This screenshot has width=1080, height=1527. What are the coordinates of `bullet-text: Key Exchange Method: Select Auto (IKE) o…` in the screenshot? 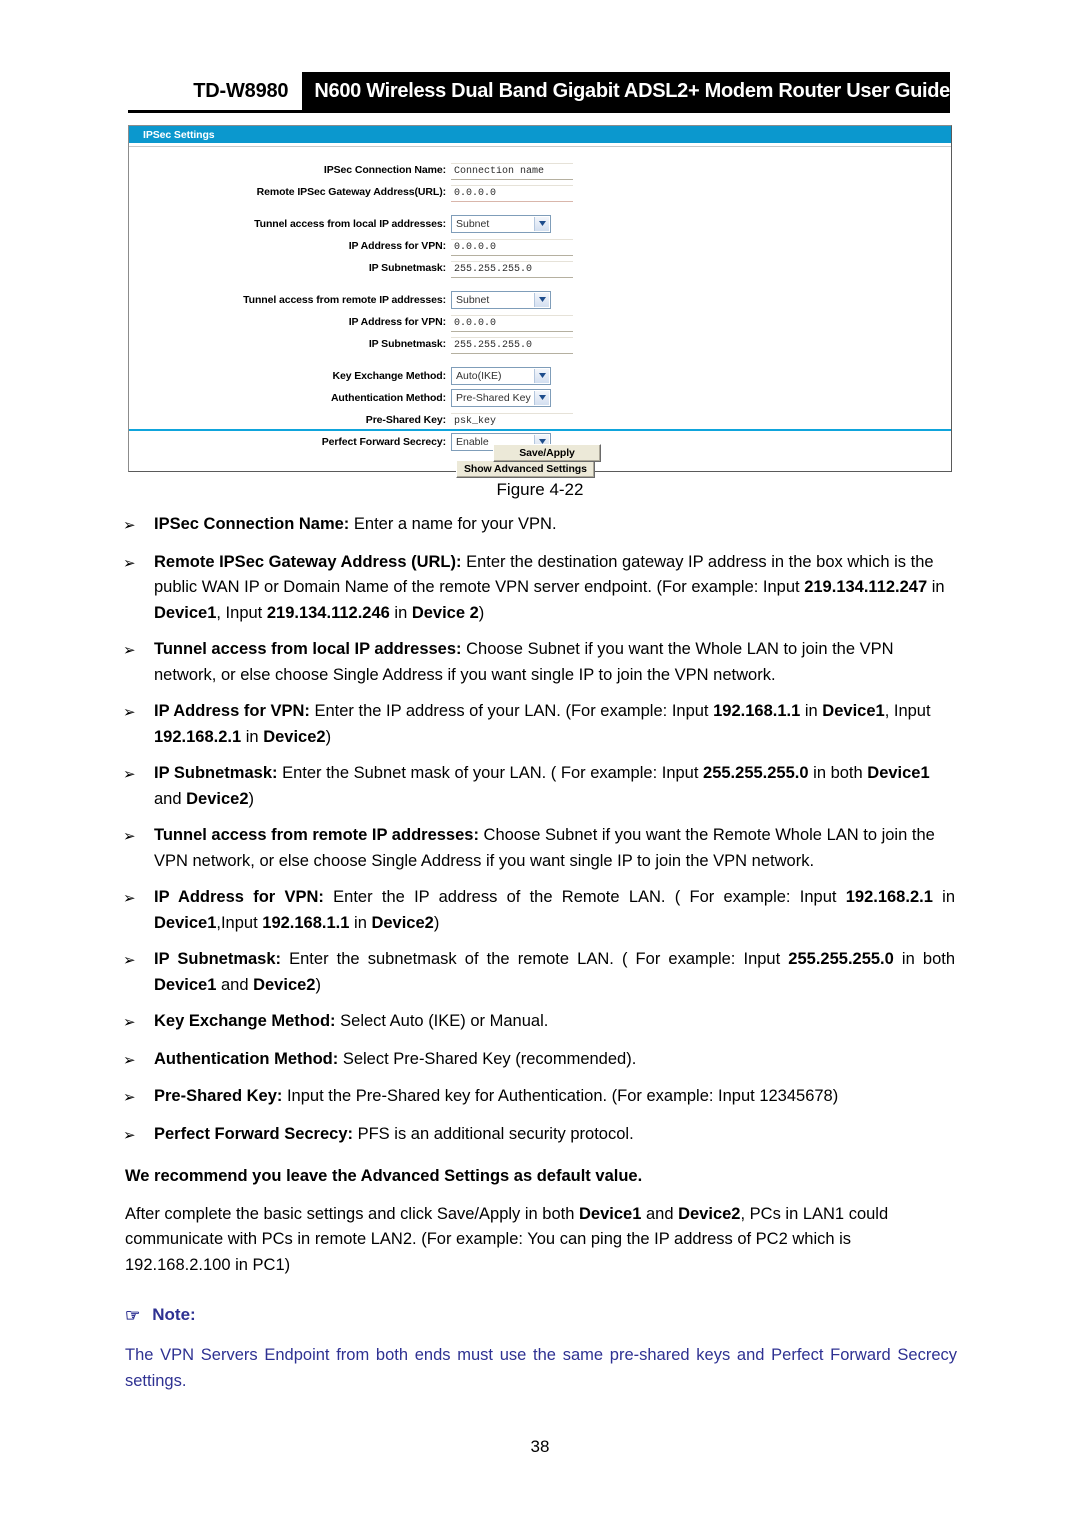 It's located at (351, 1021).